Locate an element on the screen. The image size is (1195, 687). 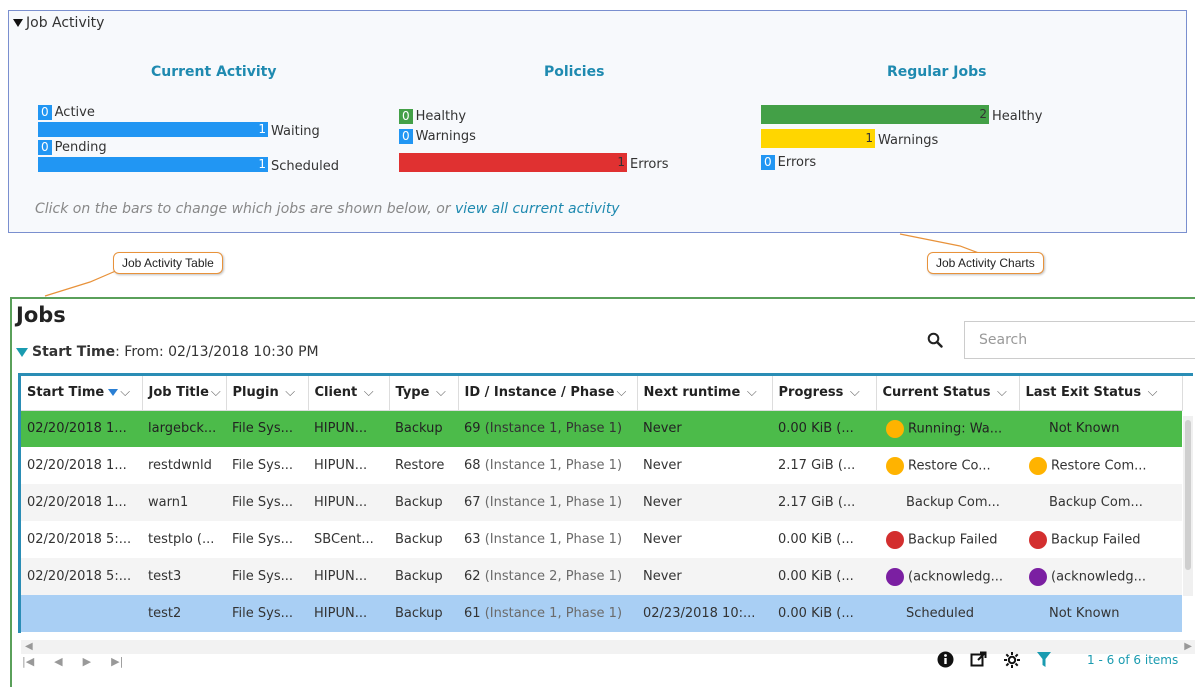
cell-id-instance-phase: 67 (Instance 1, Phase 1) is located at coordinates (547, 502).